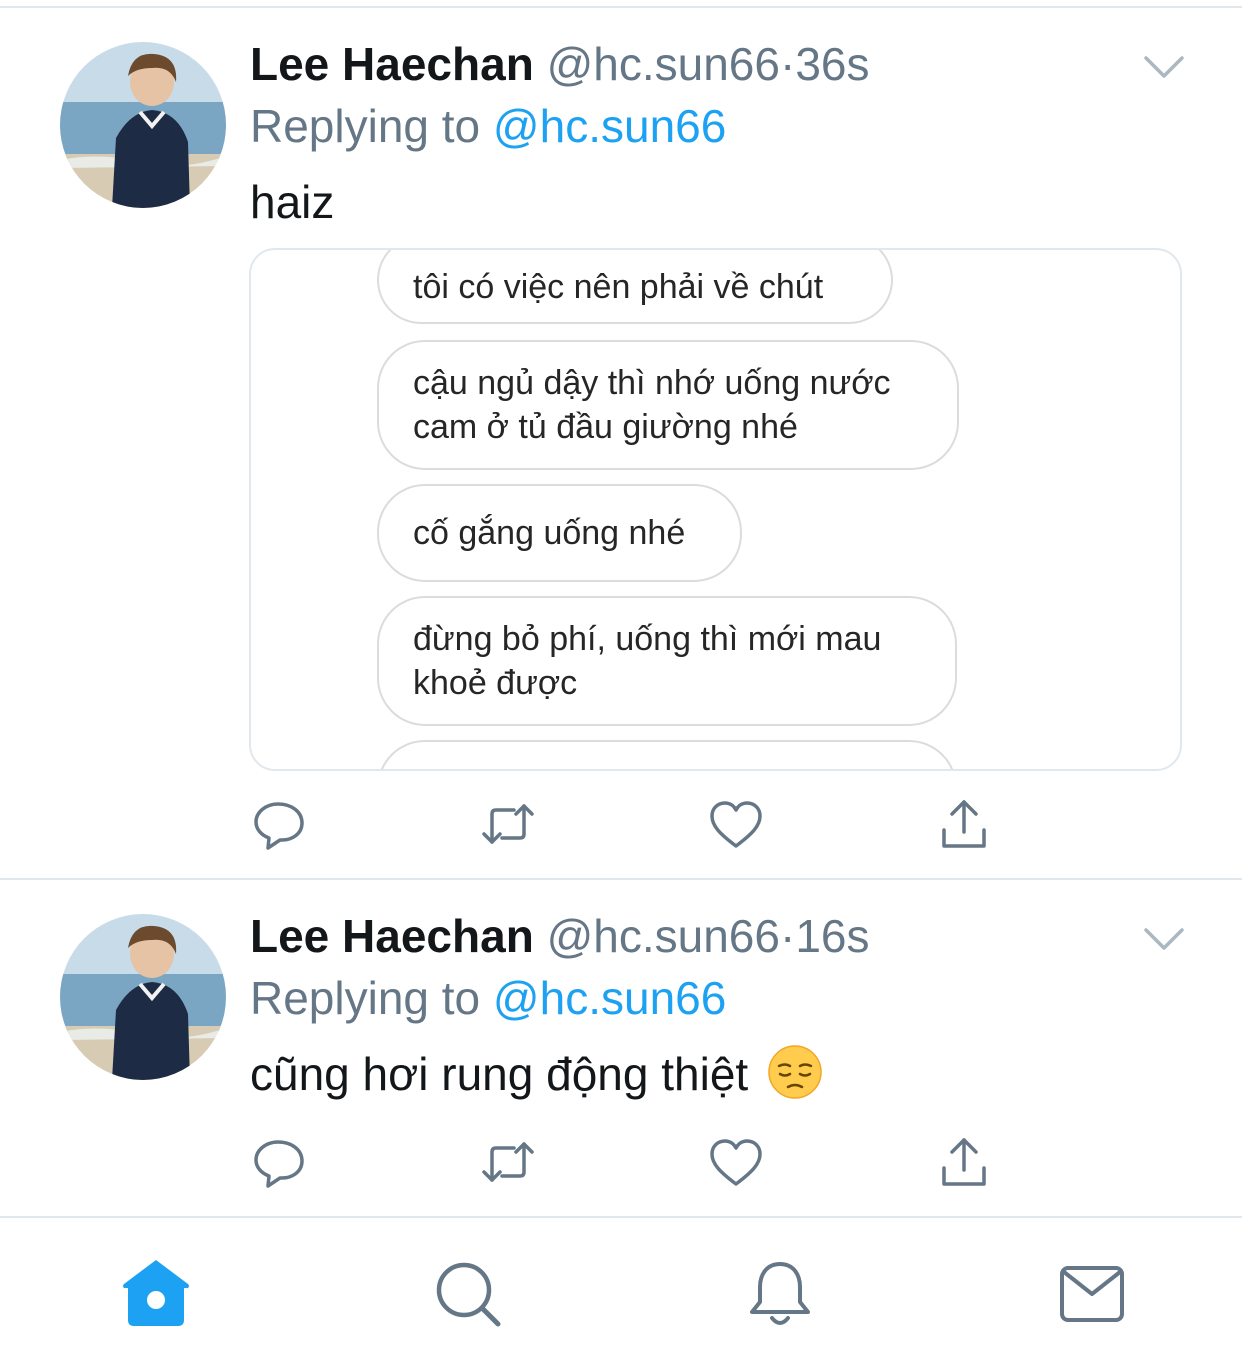 This screenshot has width=1242, height=1364. What do you see at coordinates (499, 1074) in the screenshot?
I see `tweet-text: cũng hơi rung động thiệt` at bounding box center [499, 1074].